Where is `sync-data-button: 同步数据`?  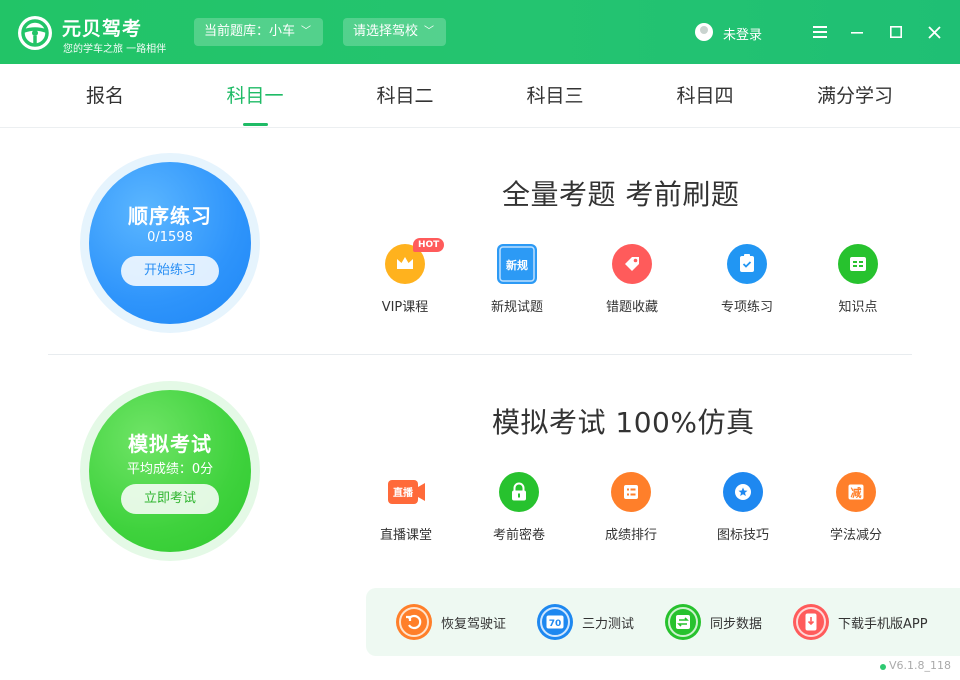 sync-data-button: 同步数据 is located at coordinates (713, 622).